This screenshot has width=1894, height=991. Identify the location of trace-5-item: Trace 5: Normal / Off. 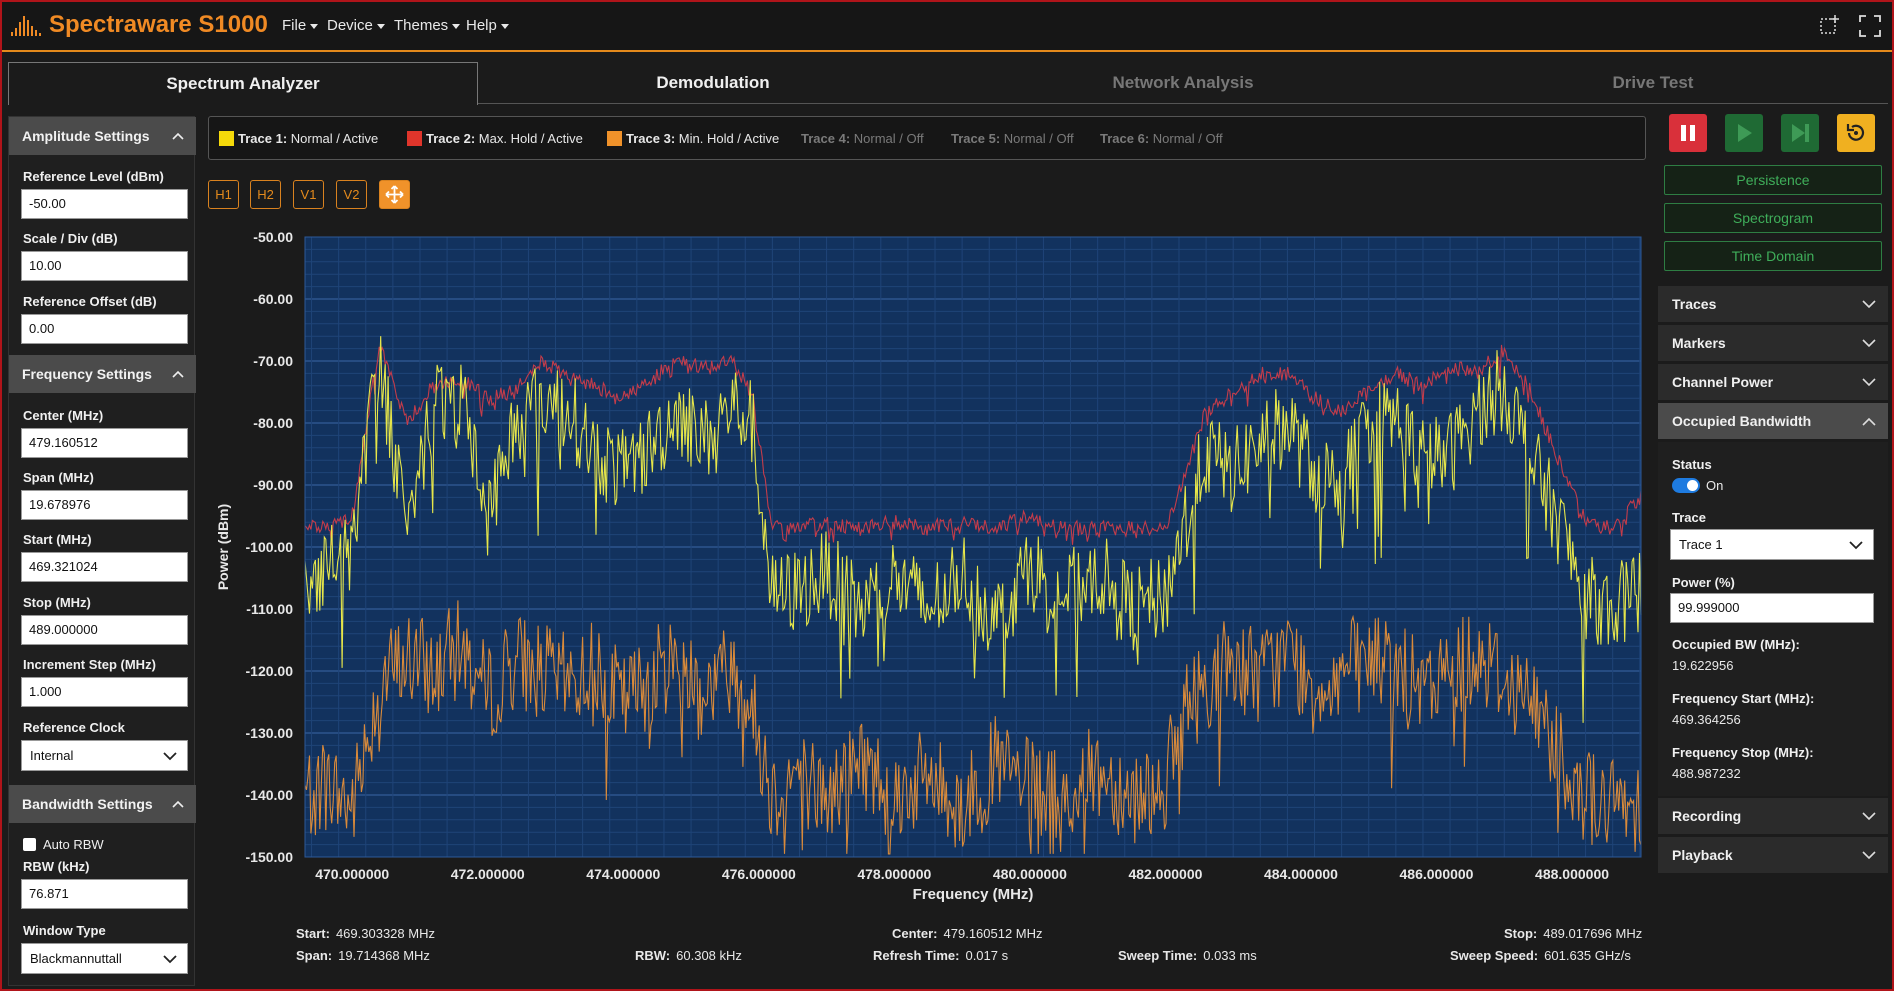
(1012, 138).